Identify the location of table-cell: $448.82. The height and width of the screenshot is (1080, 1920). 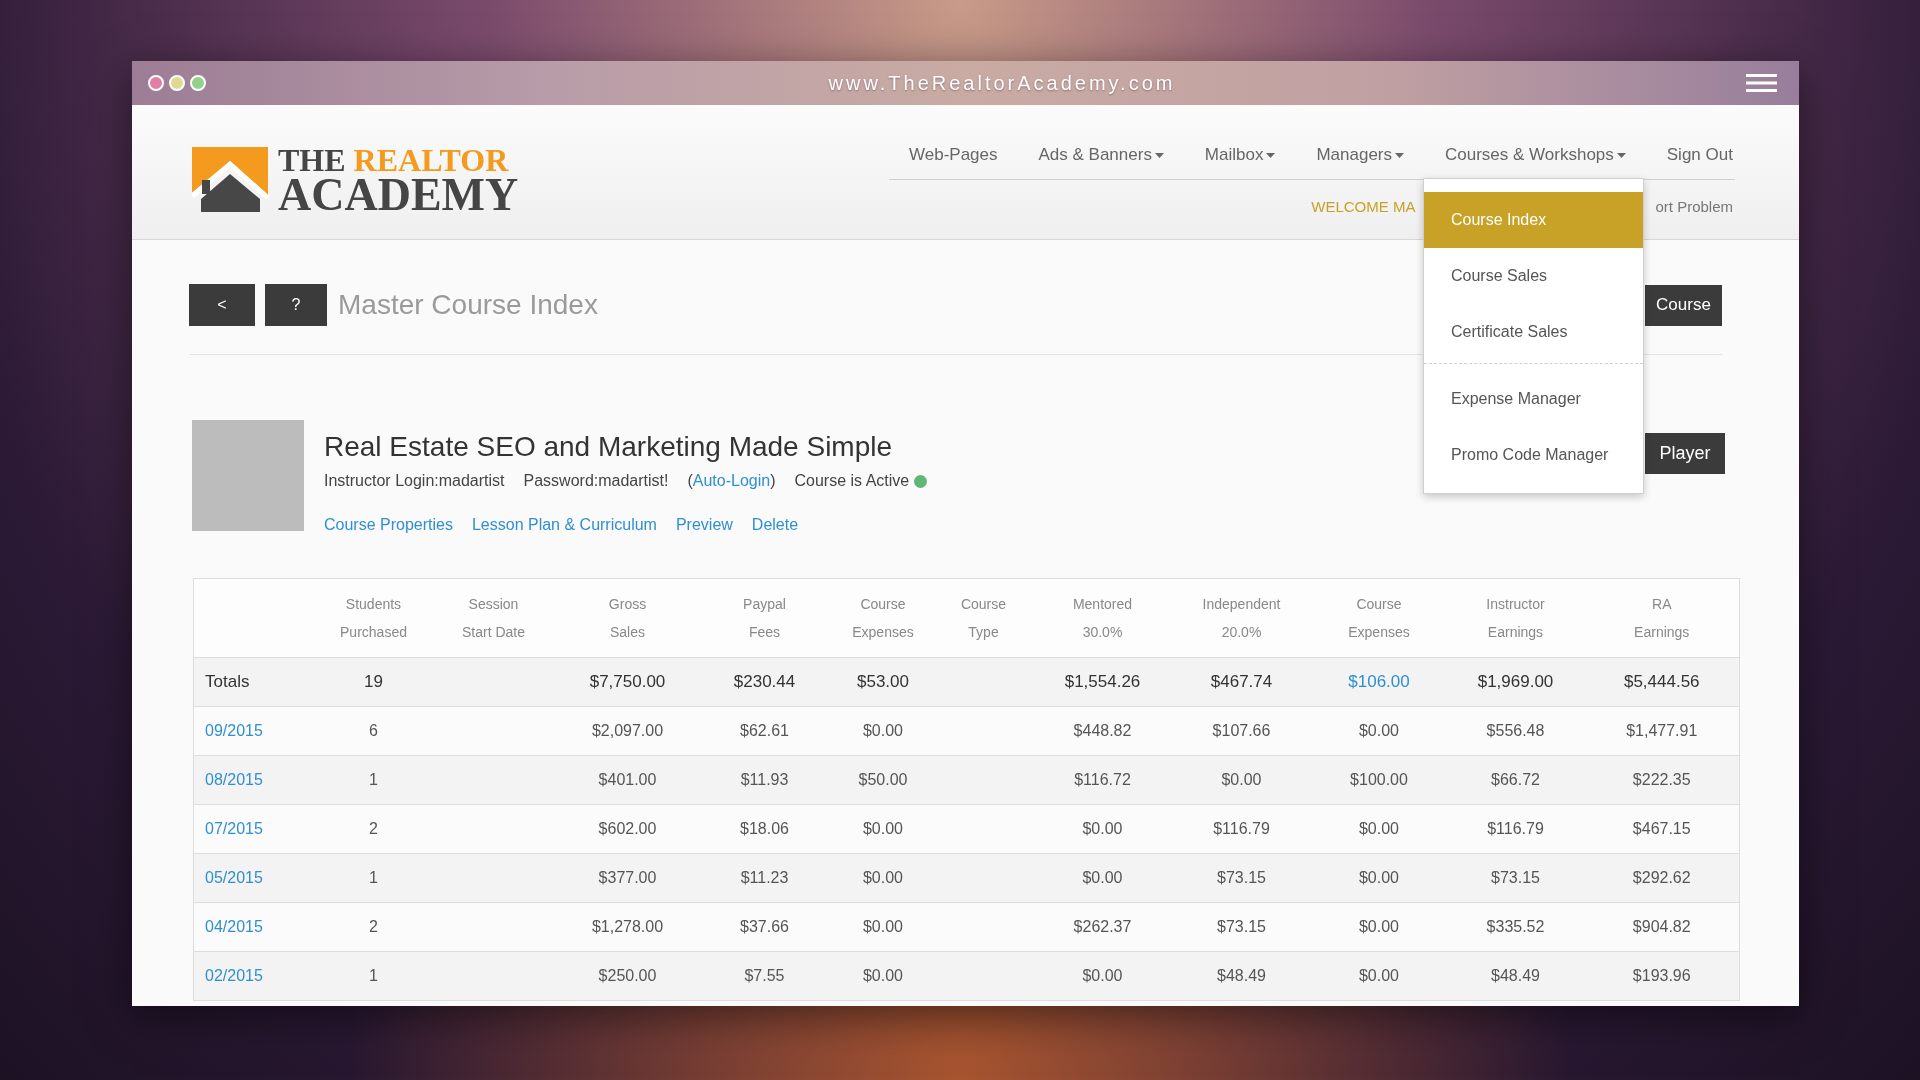
(1102, 730).